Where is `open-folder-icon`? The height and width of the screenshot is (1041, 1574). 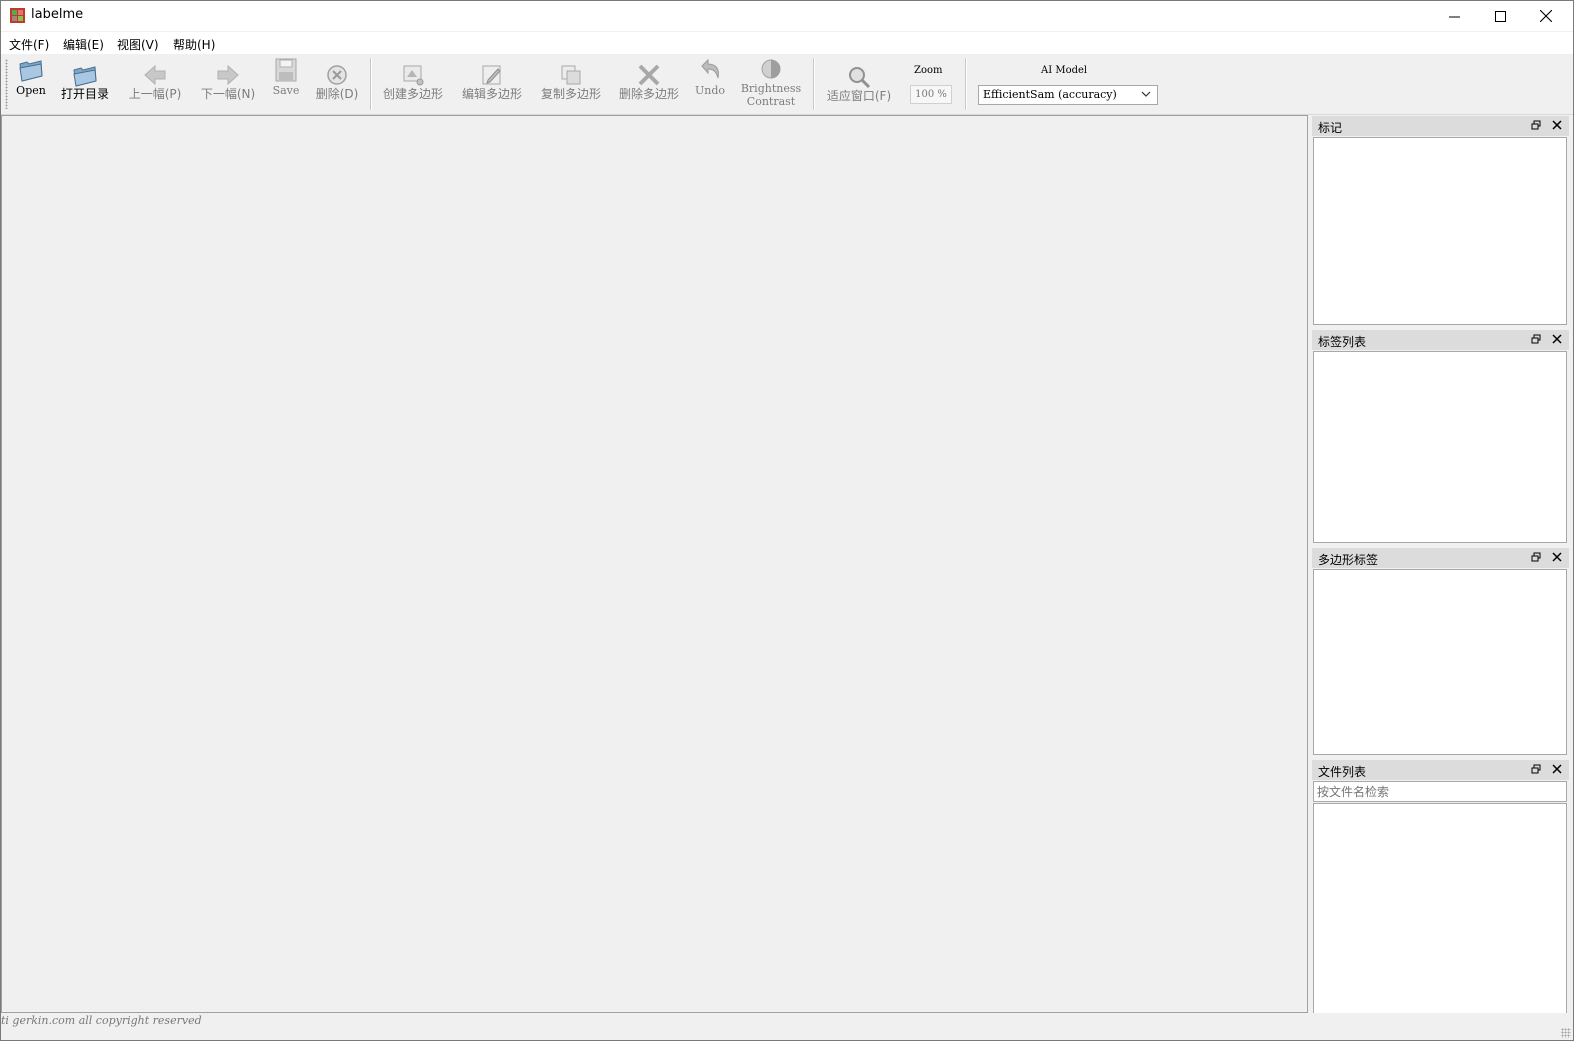
open-folder-icon is located at coordinates (31, 71).